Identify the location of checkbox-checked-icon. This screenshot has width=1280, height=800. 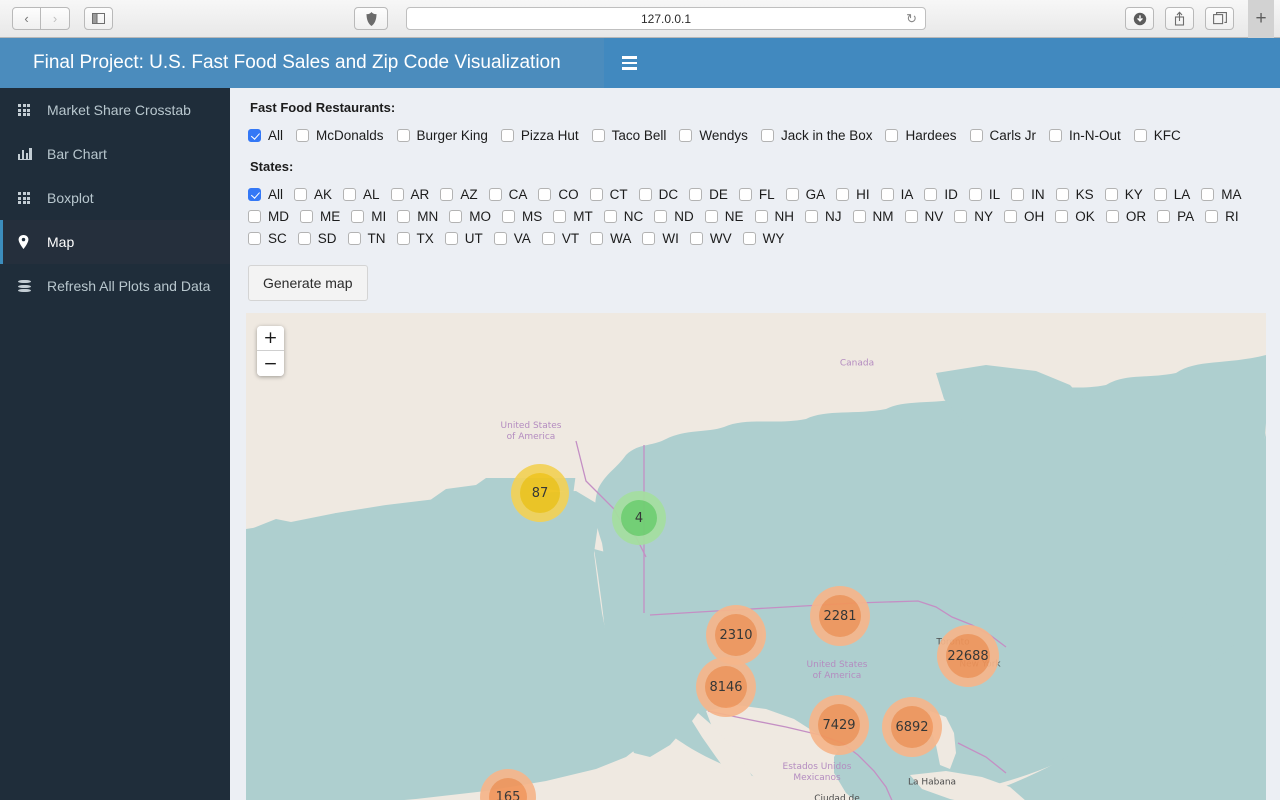
(254, 135).